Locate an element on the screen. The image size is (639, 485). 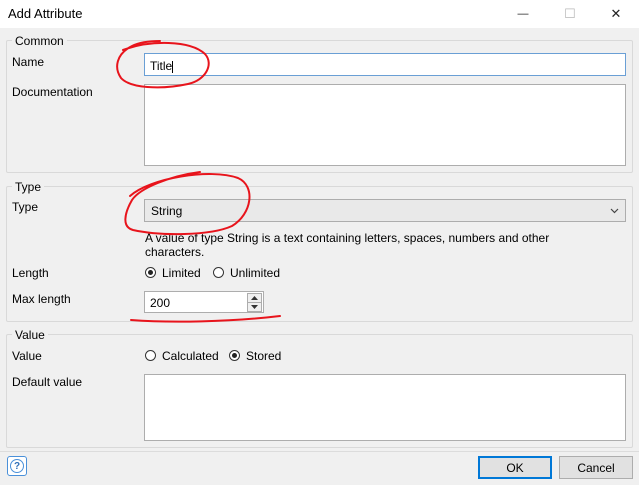
minimize-icon: — is located at coordinates (523, 14).